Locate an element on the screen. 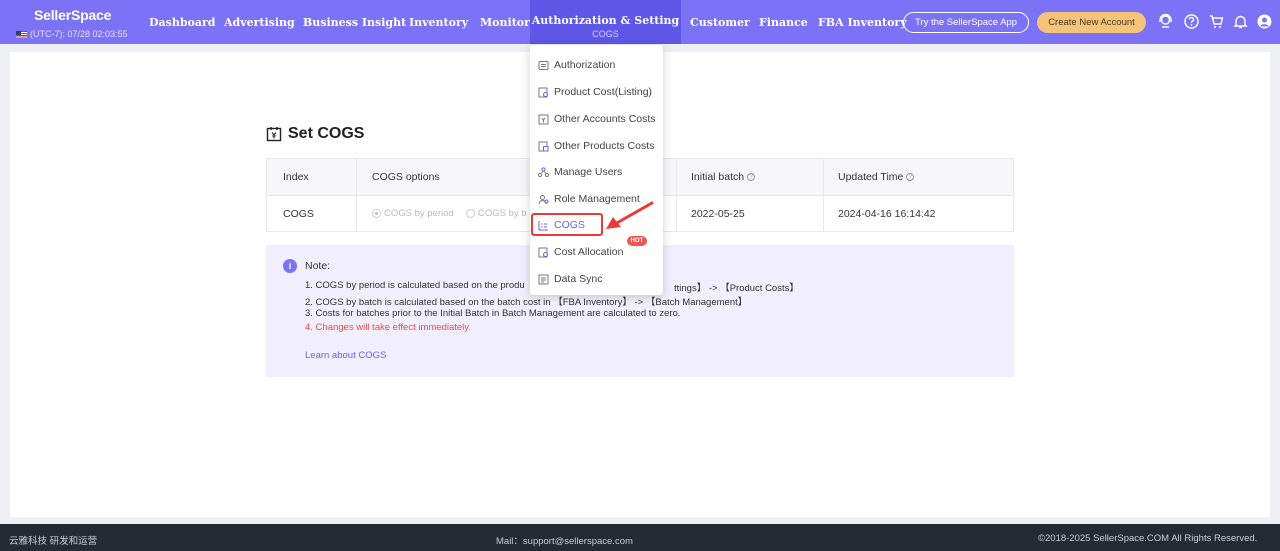 The image size is (1280, 551). radio-cogs-by-batch: COGS by b is located at coordinates (496, 213).